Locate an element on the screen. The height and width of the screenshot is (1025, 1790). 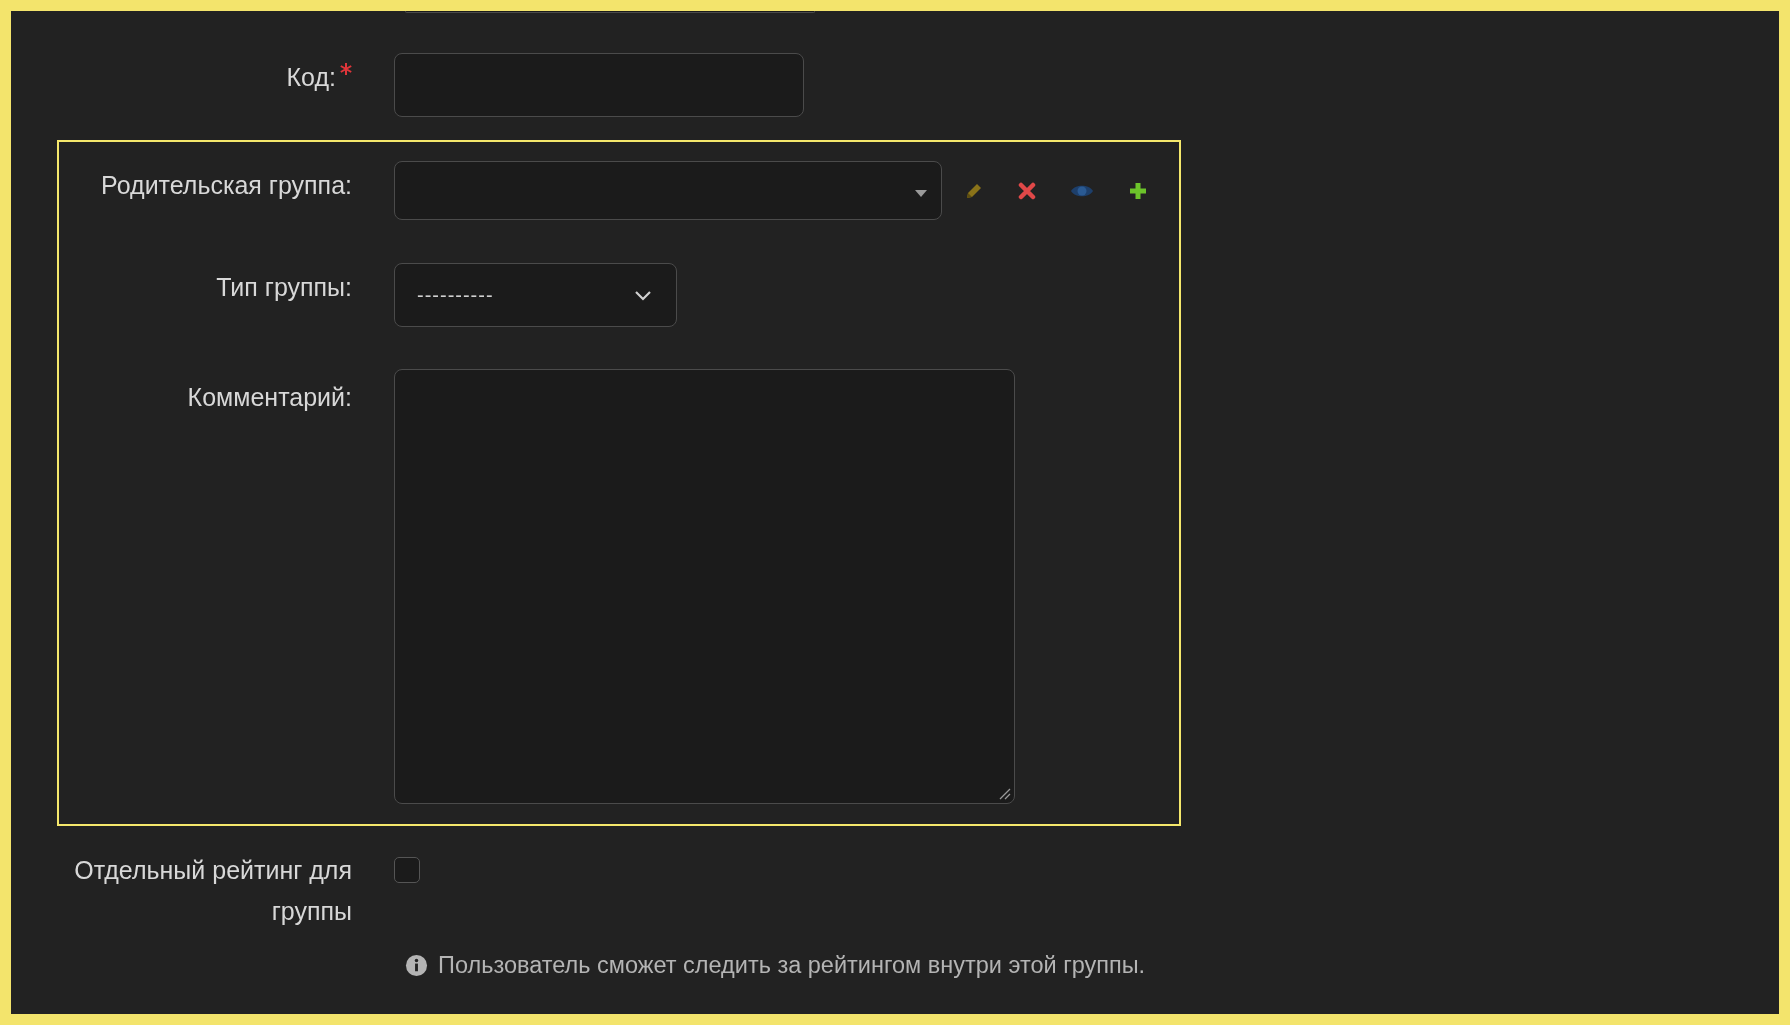
select-value: ---------- is located at coordinates (455, 295).